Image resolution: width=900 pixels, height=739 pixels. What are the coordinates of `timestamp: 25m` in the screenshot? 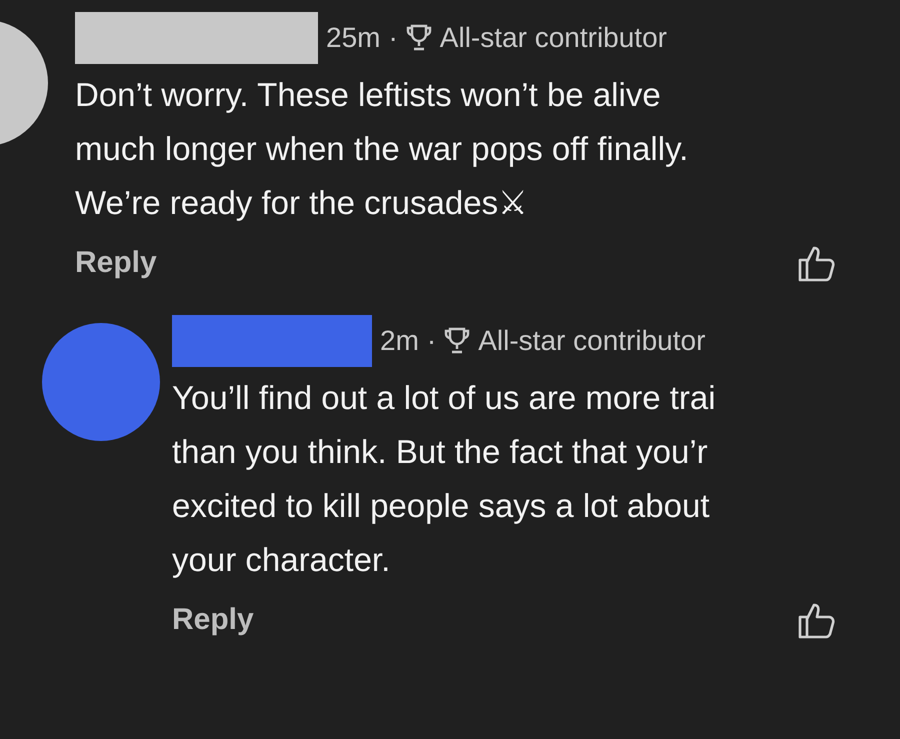 It's located at (353, 38).